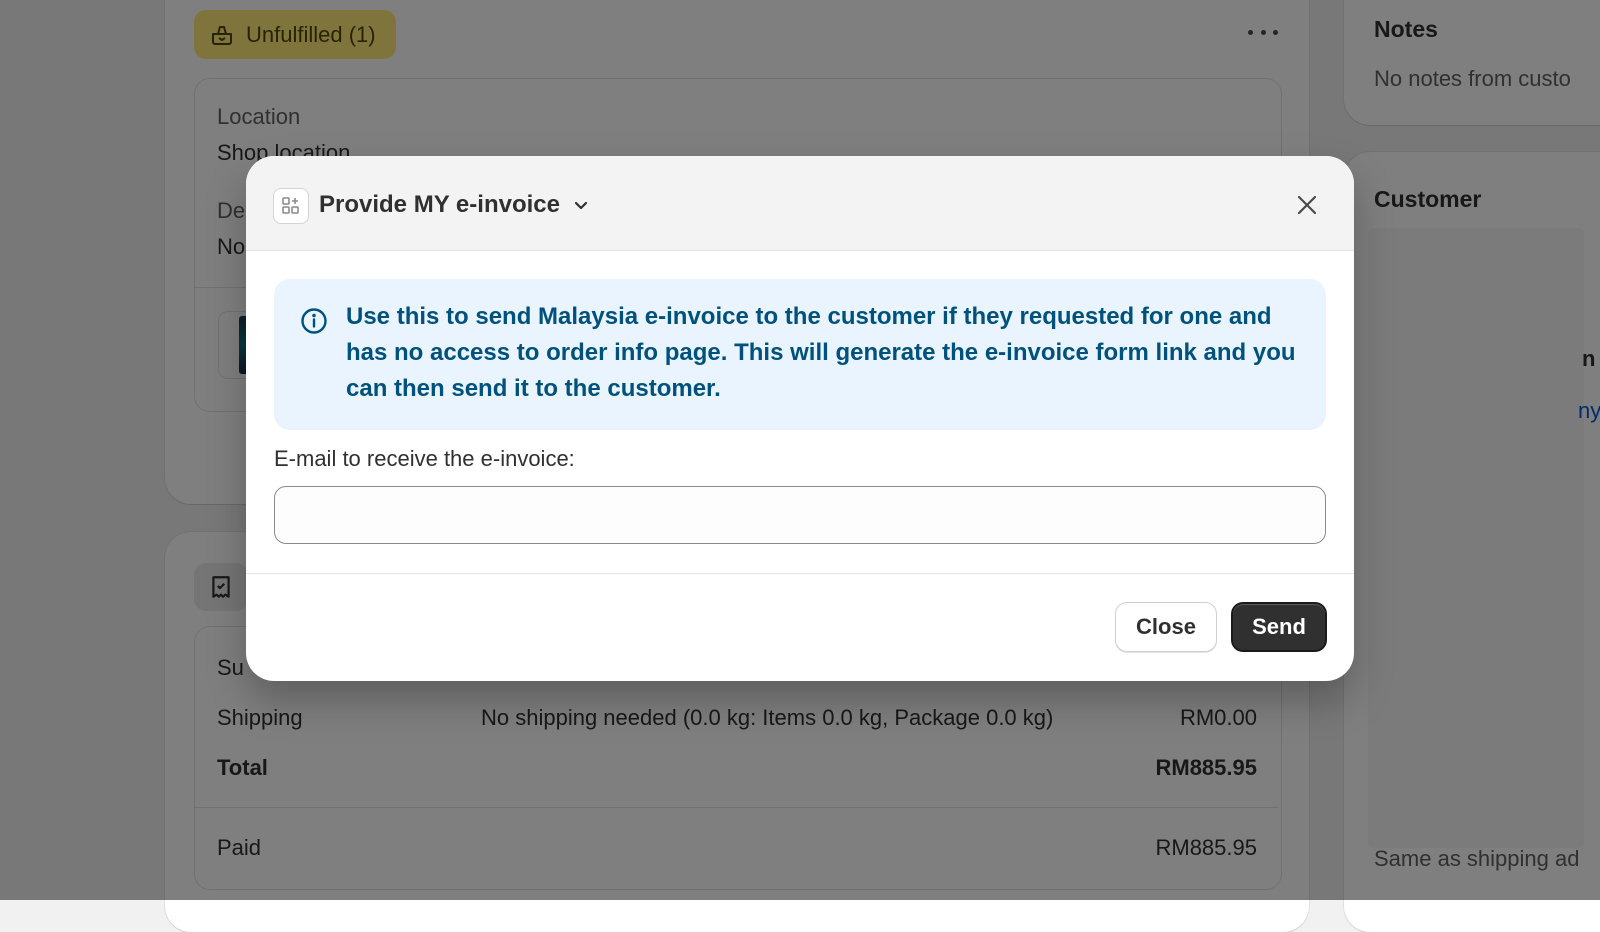  I want to click on app-icon, so click(291, 206).